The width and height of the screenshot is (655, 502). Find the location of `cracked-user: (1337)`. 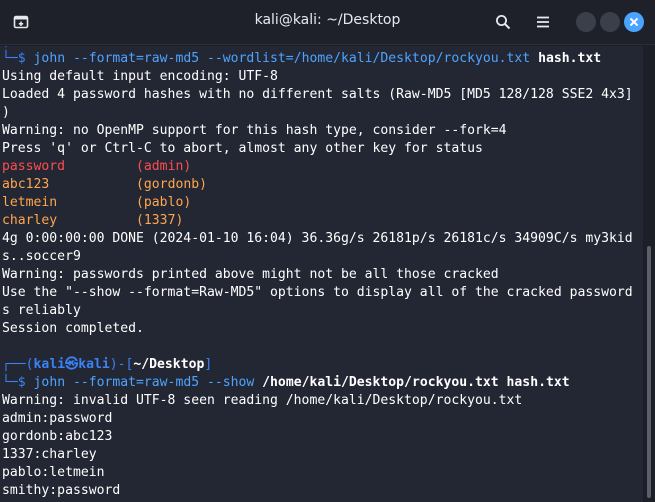

cracked-user: (1337) is located at coordinates (160, 220).